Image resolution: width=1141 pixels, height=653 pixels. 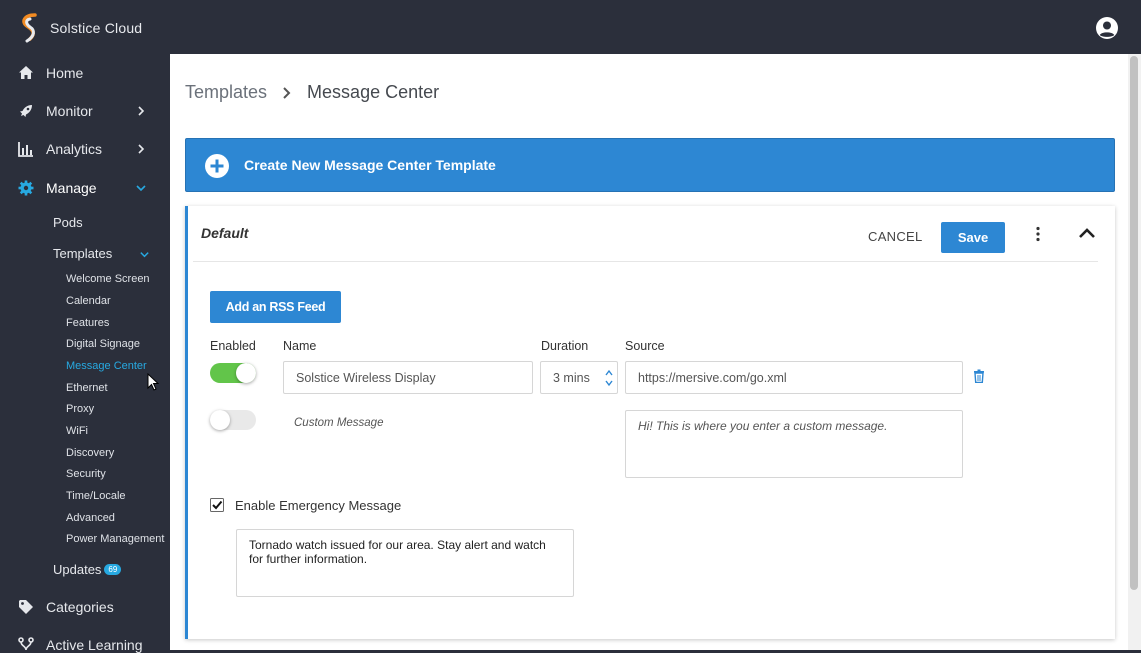 What do you see at coordinates (318, 505) in the screenshot?
I see `emergency-message-label: Enable Emergency Message` at bounding box center [318, 505].